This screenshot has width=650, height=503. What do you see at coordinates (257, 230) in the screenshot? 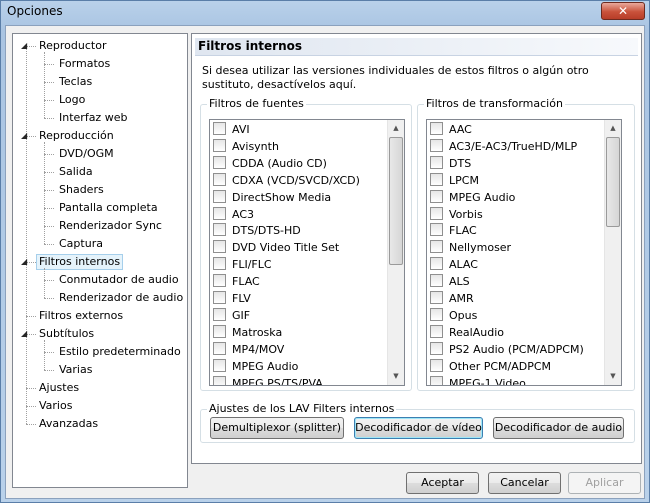
I see `list-item: DTS/DTS-HD` at bounding box center [257, 230].